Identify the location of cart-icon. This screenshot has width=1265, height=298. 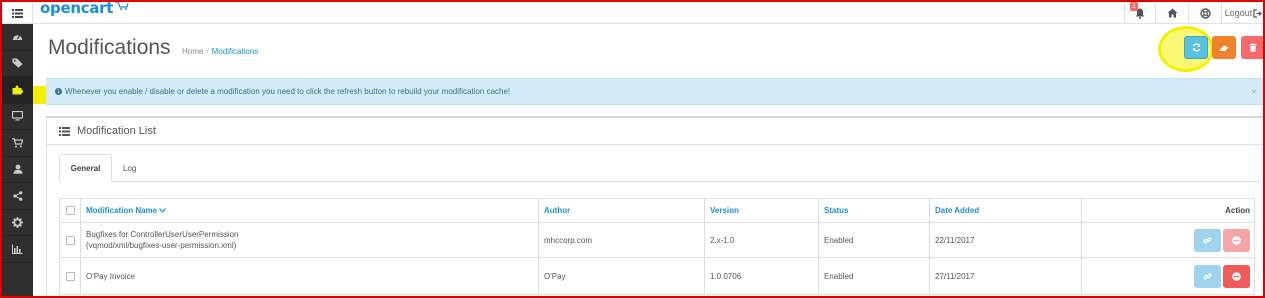
(17, 142).